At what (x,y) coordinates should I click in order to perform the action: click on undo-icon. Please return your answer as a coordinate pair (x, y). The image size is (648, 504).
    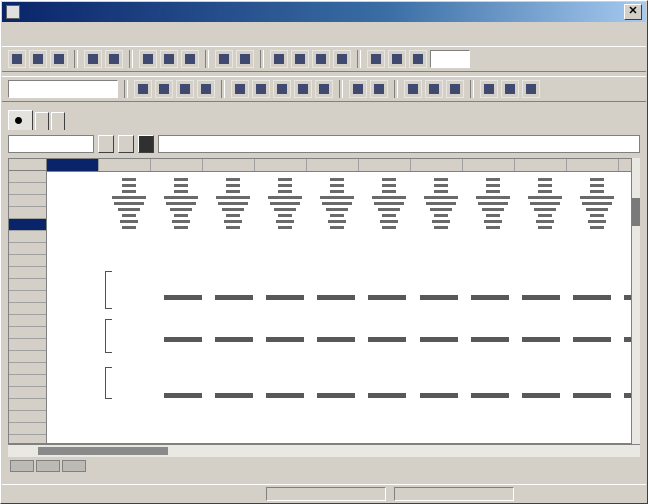
    Looking at the image, I should click on (224, 59).